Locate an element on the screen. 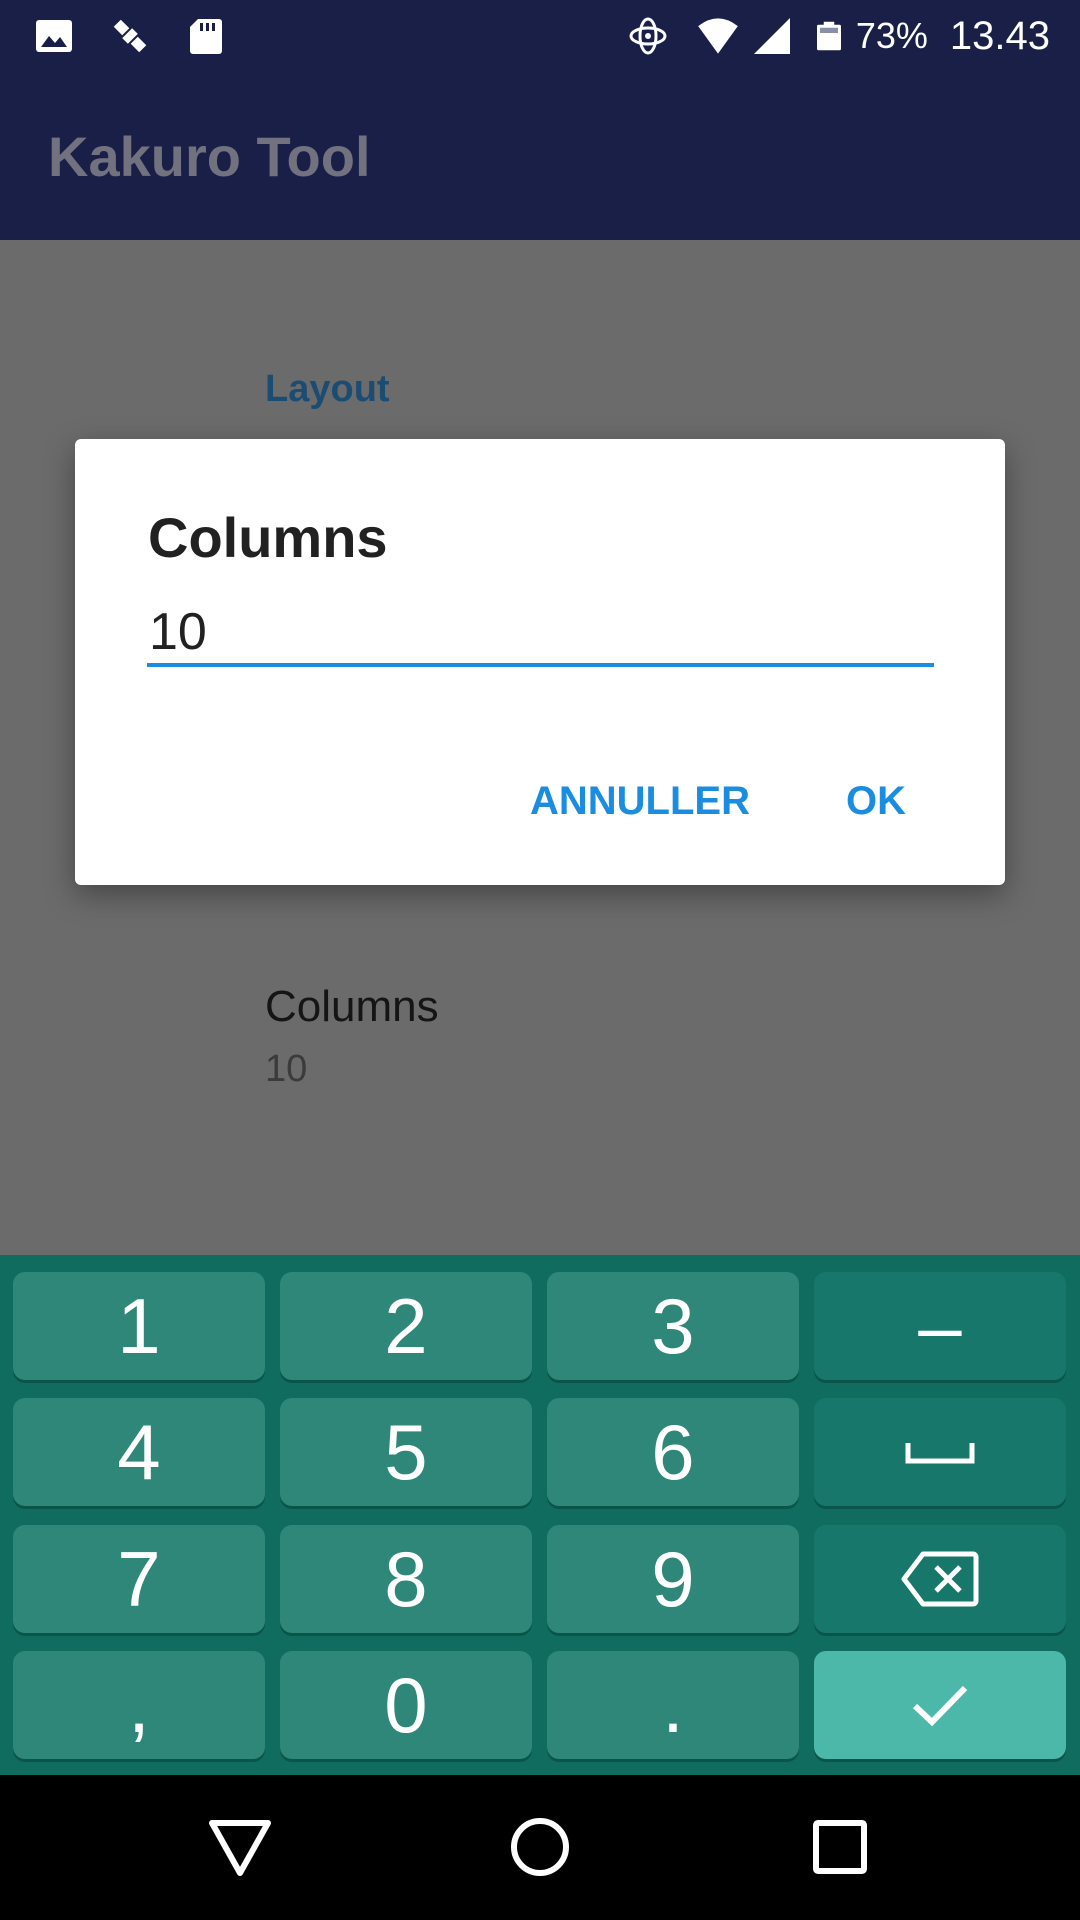 The height and width of the screenshot is (1920, 1080). key-space is located at coordinates (940, 1452).